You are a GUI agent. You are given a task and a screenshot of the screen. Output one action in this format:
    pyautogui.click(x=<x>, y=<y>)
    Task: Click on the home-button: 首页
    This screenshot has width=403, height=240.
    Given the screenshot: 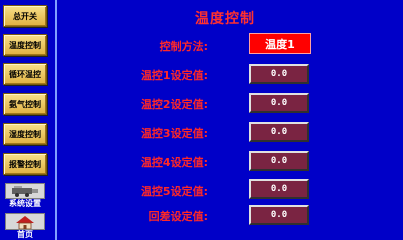 What is the action you would take?
    pyautogui.click(x=25, y=226)
    